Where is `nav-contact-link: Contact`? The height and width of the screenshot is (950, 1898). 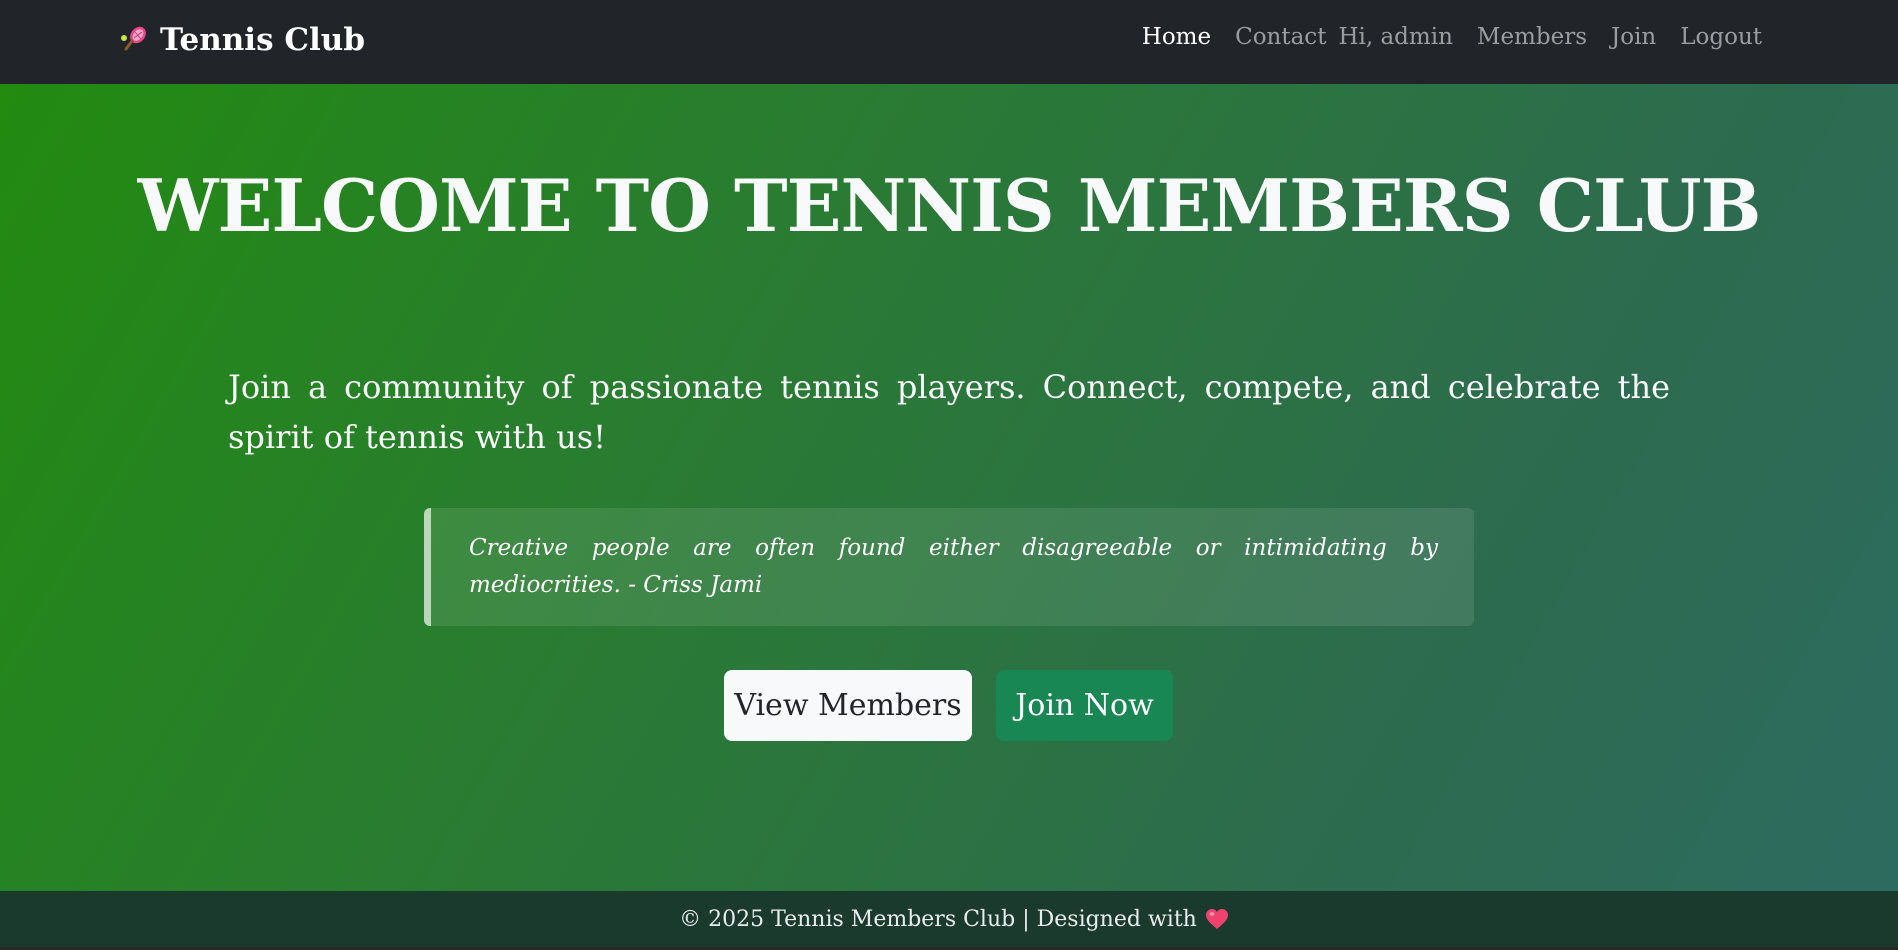 nav-contact-link: Contact is located at coordinates (1277, 37).